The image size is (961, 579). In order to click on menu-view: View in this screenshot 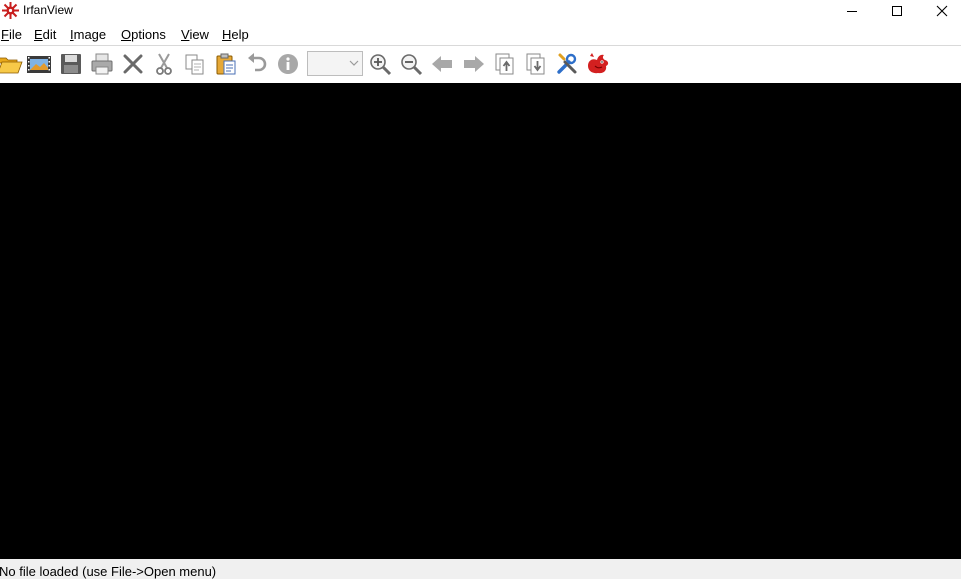, I will do `click(195, 34)`.